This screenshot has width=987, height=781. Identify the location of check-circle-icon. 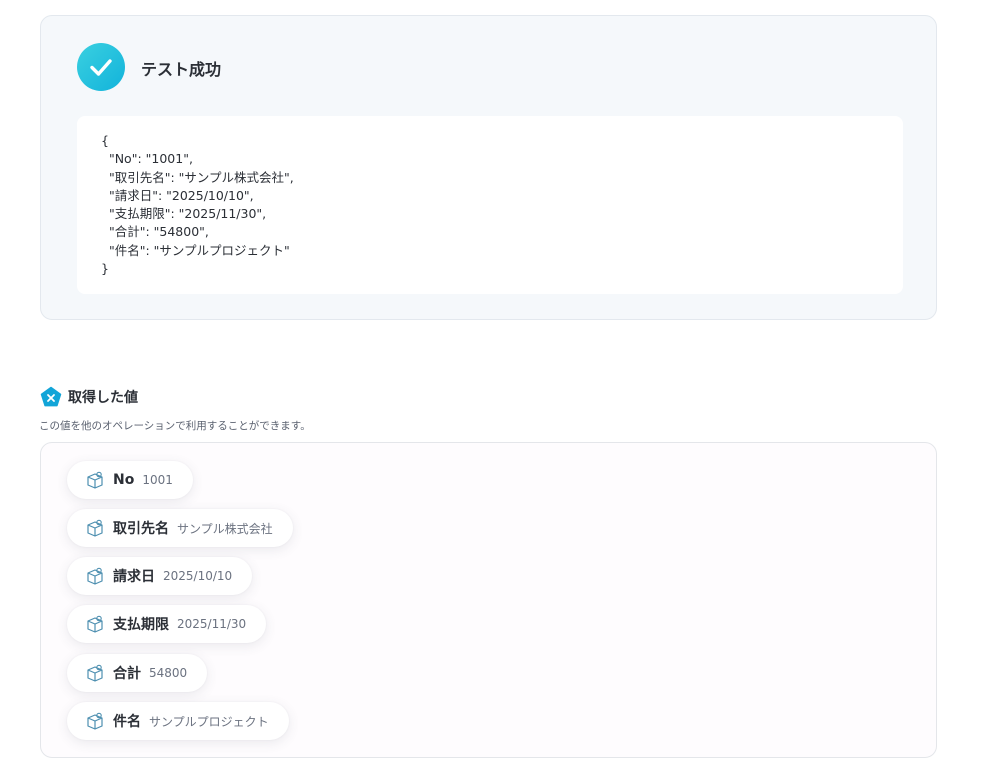
(101, 67).